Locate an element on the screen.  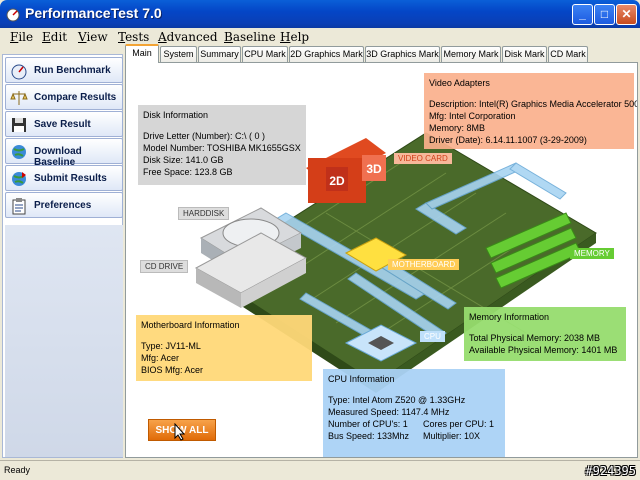
tab-3d-graphics-mark: 3D Graphics Mark is located at coordinates (402, 54).